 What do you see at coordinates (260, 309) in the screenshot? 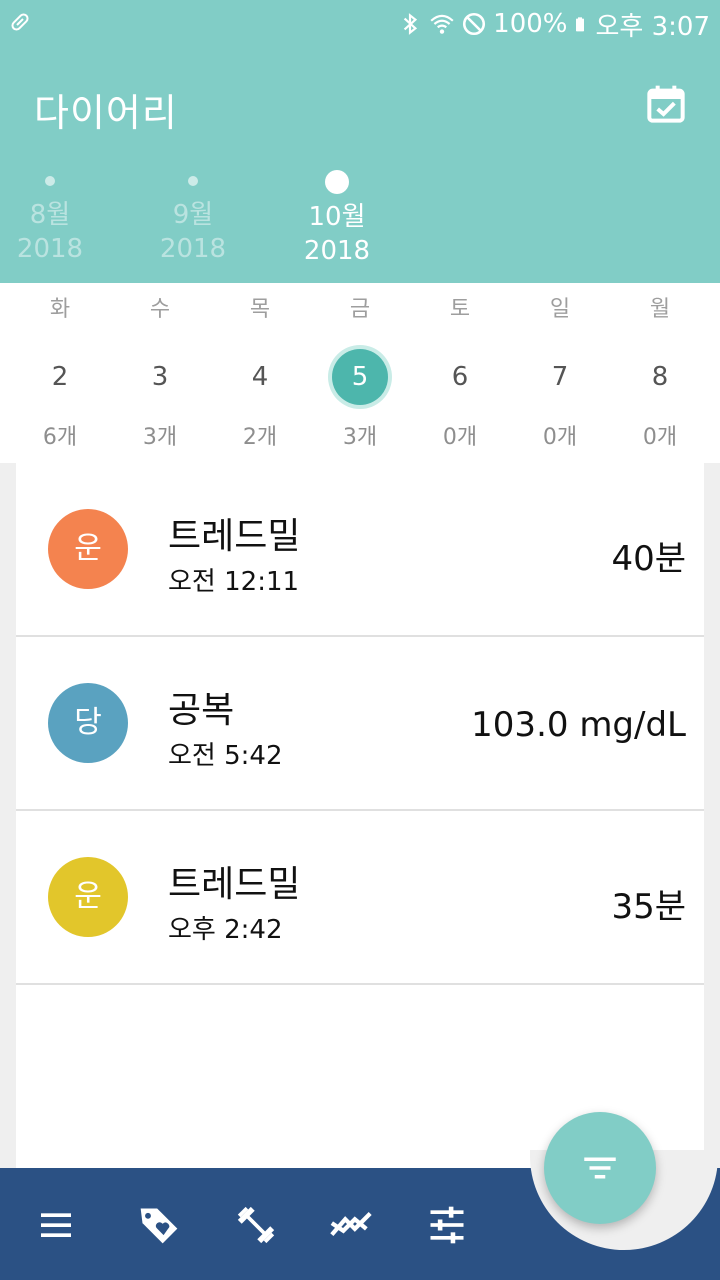
I see `weekday-label: 목` at bounding box center [260, 309].